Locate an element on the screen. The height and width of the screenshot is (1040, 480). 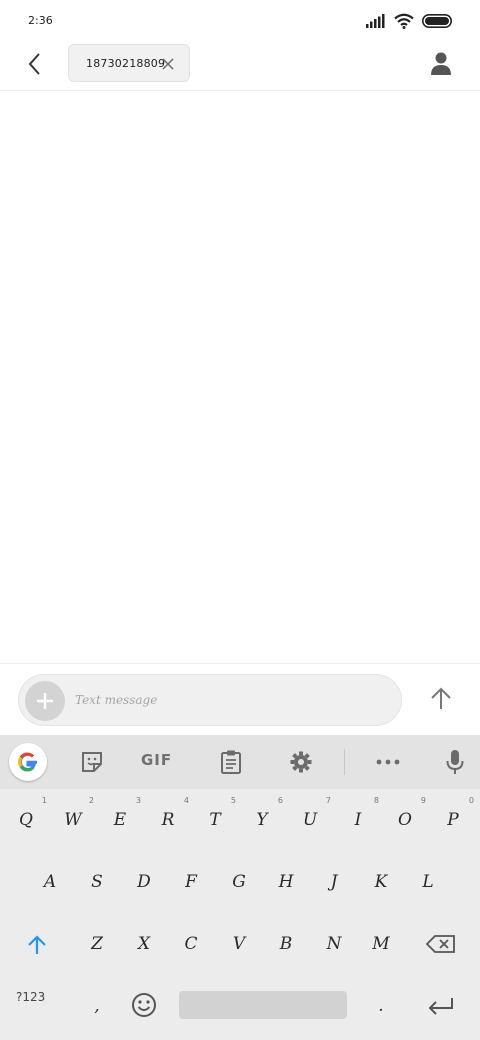
shift-icon is located at coordinates (37, 944).